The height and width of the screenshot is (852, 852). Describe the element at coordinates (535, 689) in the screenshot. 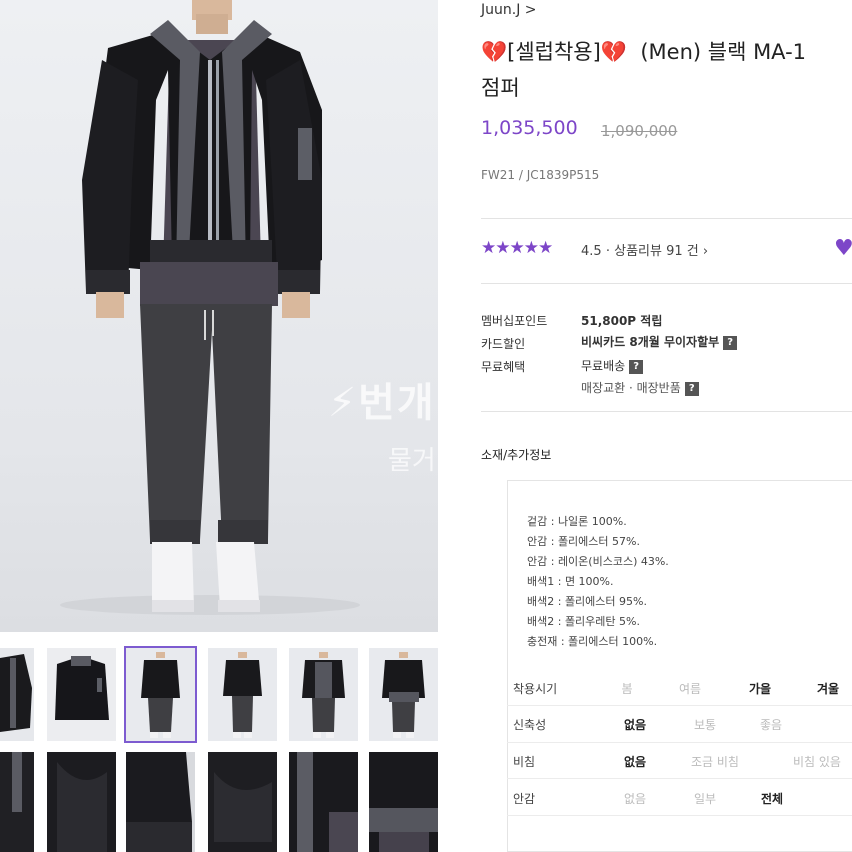

I see `wear-season-label: 착용시기` at that location.